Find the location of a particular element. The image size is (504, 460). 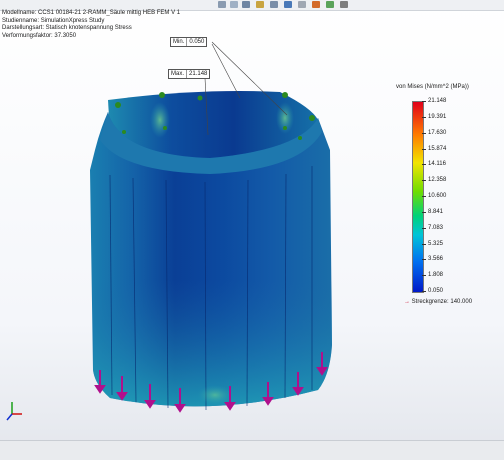

coordinate-triad is located at coordinates (14, 411).